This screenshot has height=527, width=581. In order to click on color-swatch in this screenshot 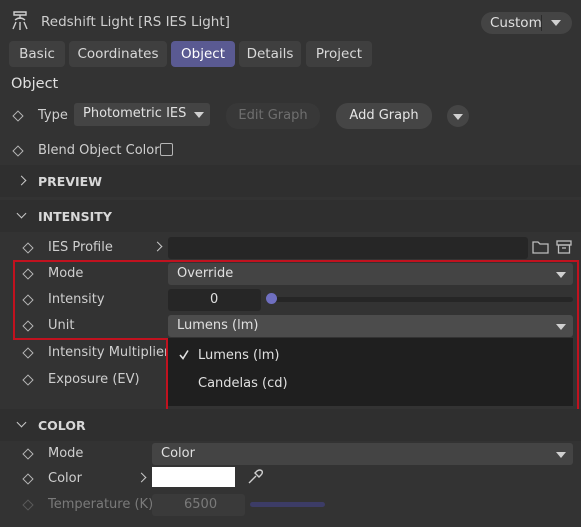, I will do `click(193, 477)`.